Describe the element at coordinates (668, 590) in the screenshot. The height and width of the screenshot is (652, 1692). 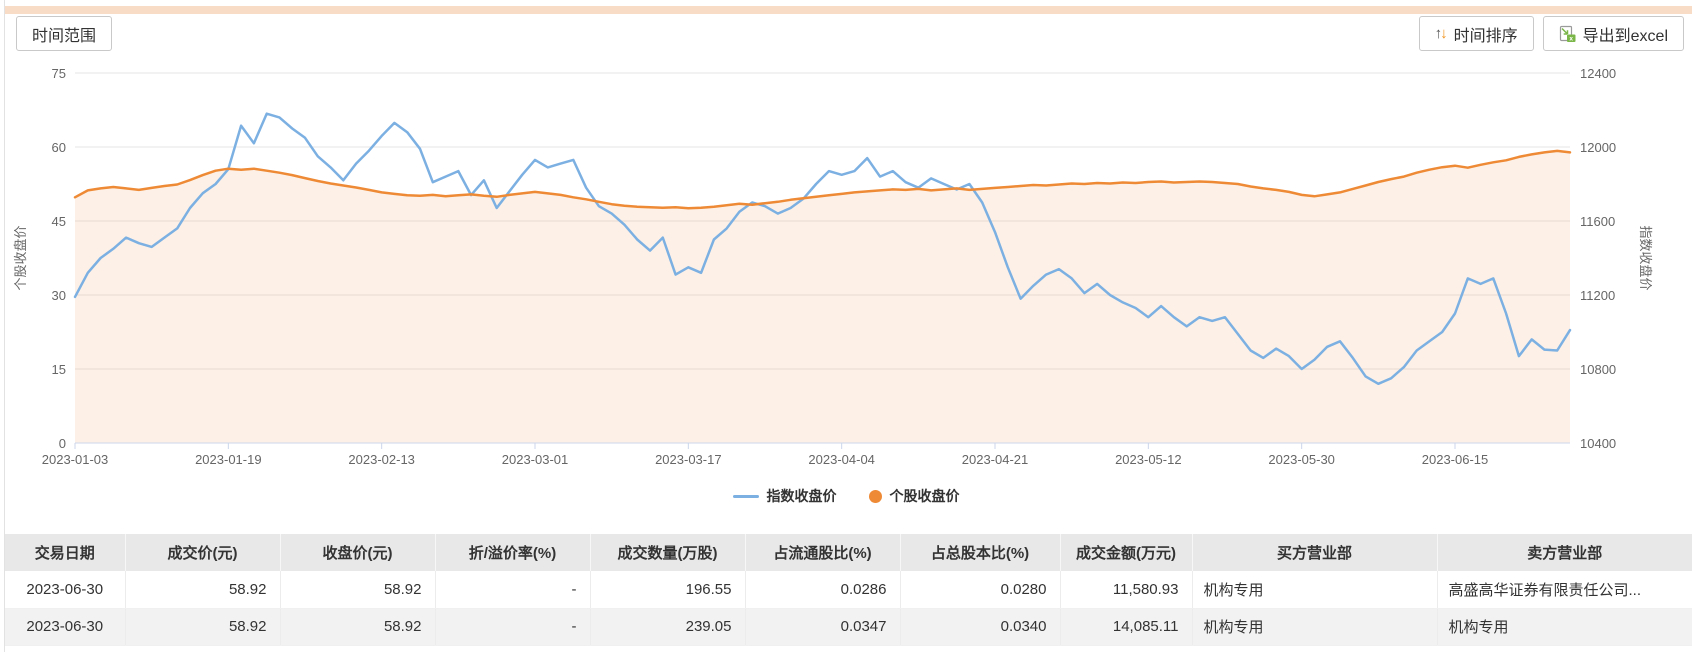
I see `table-cell: 196.55` at that location.